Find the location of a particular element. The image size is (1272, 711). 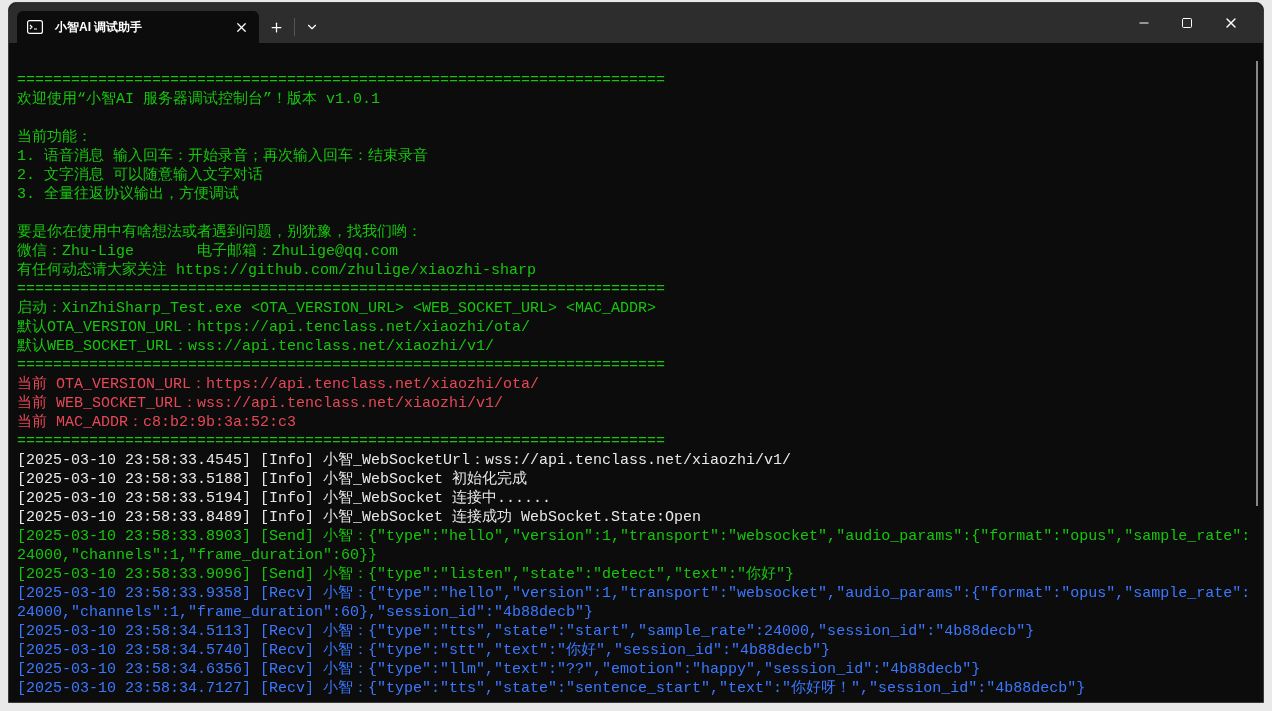

terminal-line: 当前 WEB_SOCKET_URL：wss://api.tenclass.net/xiaozhi/v1/ is located at coordinates (261, 403).